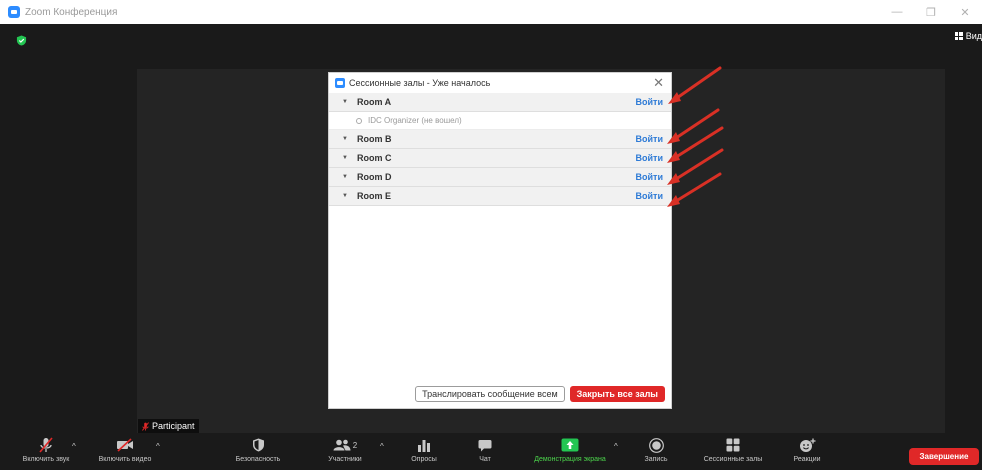  I want to click on smiley-plus-icon, so click(807, 445).